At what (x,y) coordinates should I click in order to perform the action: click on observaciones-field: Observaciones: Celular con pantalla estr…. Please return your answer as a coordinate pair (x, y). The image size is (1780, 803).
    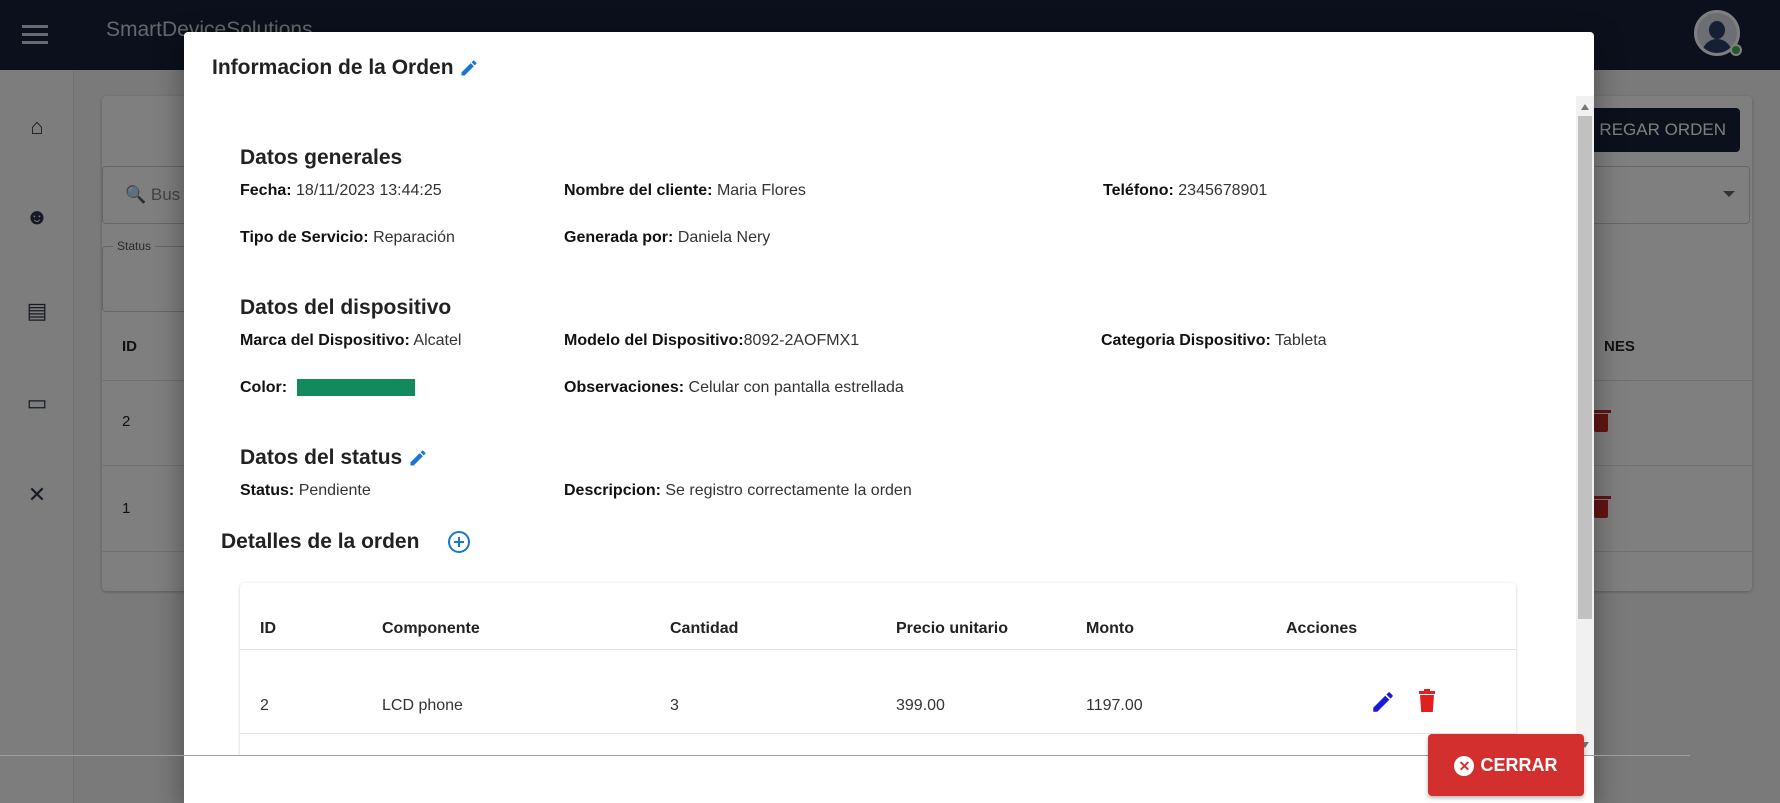
    Looking at the image, I should click on (734, 387).